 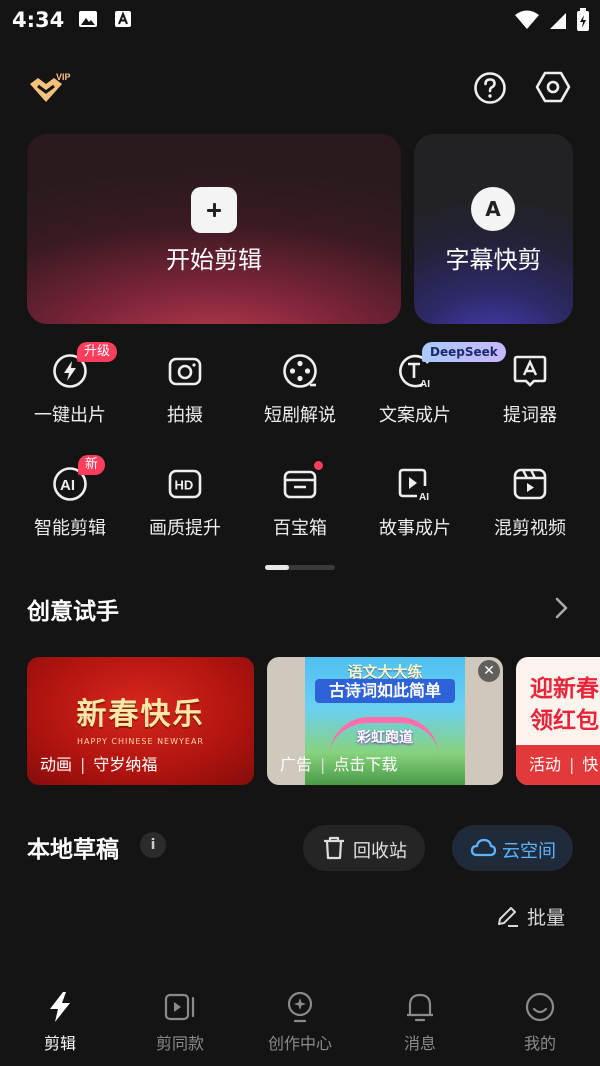 I want to click on smile-icon, so click(x=540, y=1007).